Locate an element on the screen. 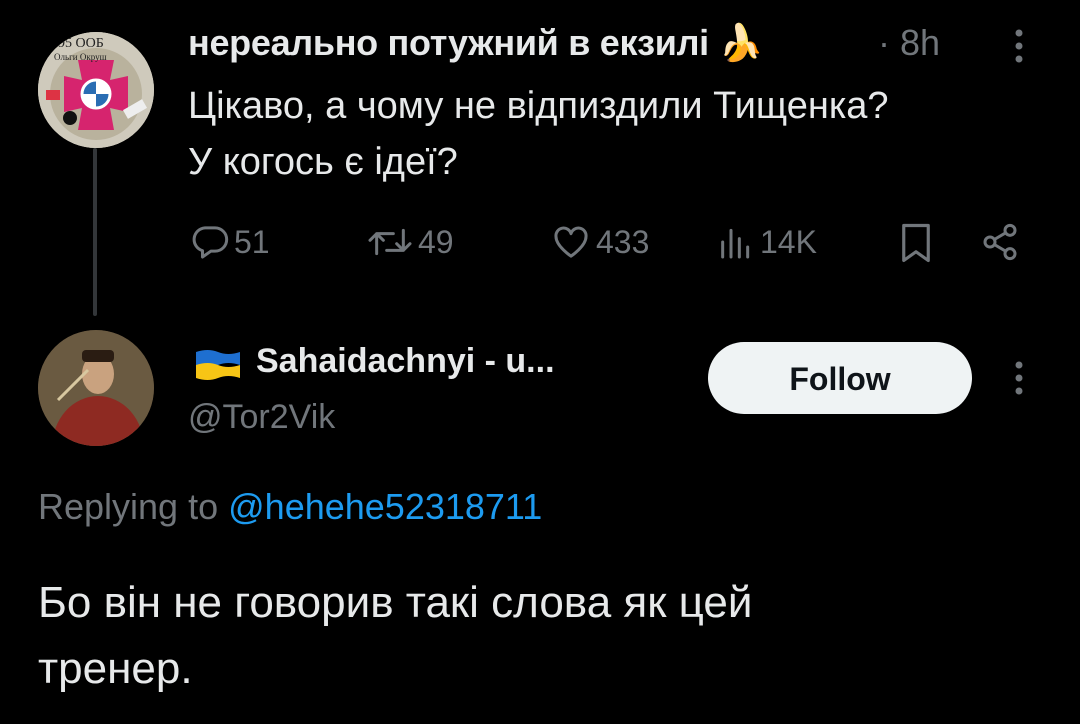 Image resolution: width=1080 pixels, height=724 pixels. views-chart-icon is located at coordinates (735, 243).